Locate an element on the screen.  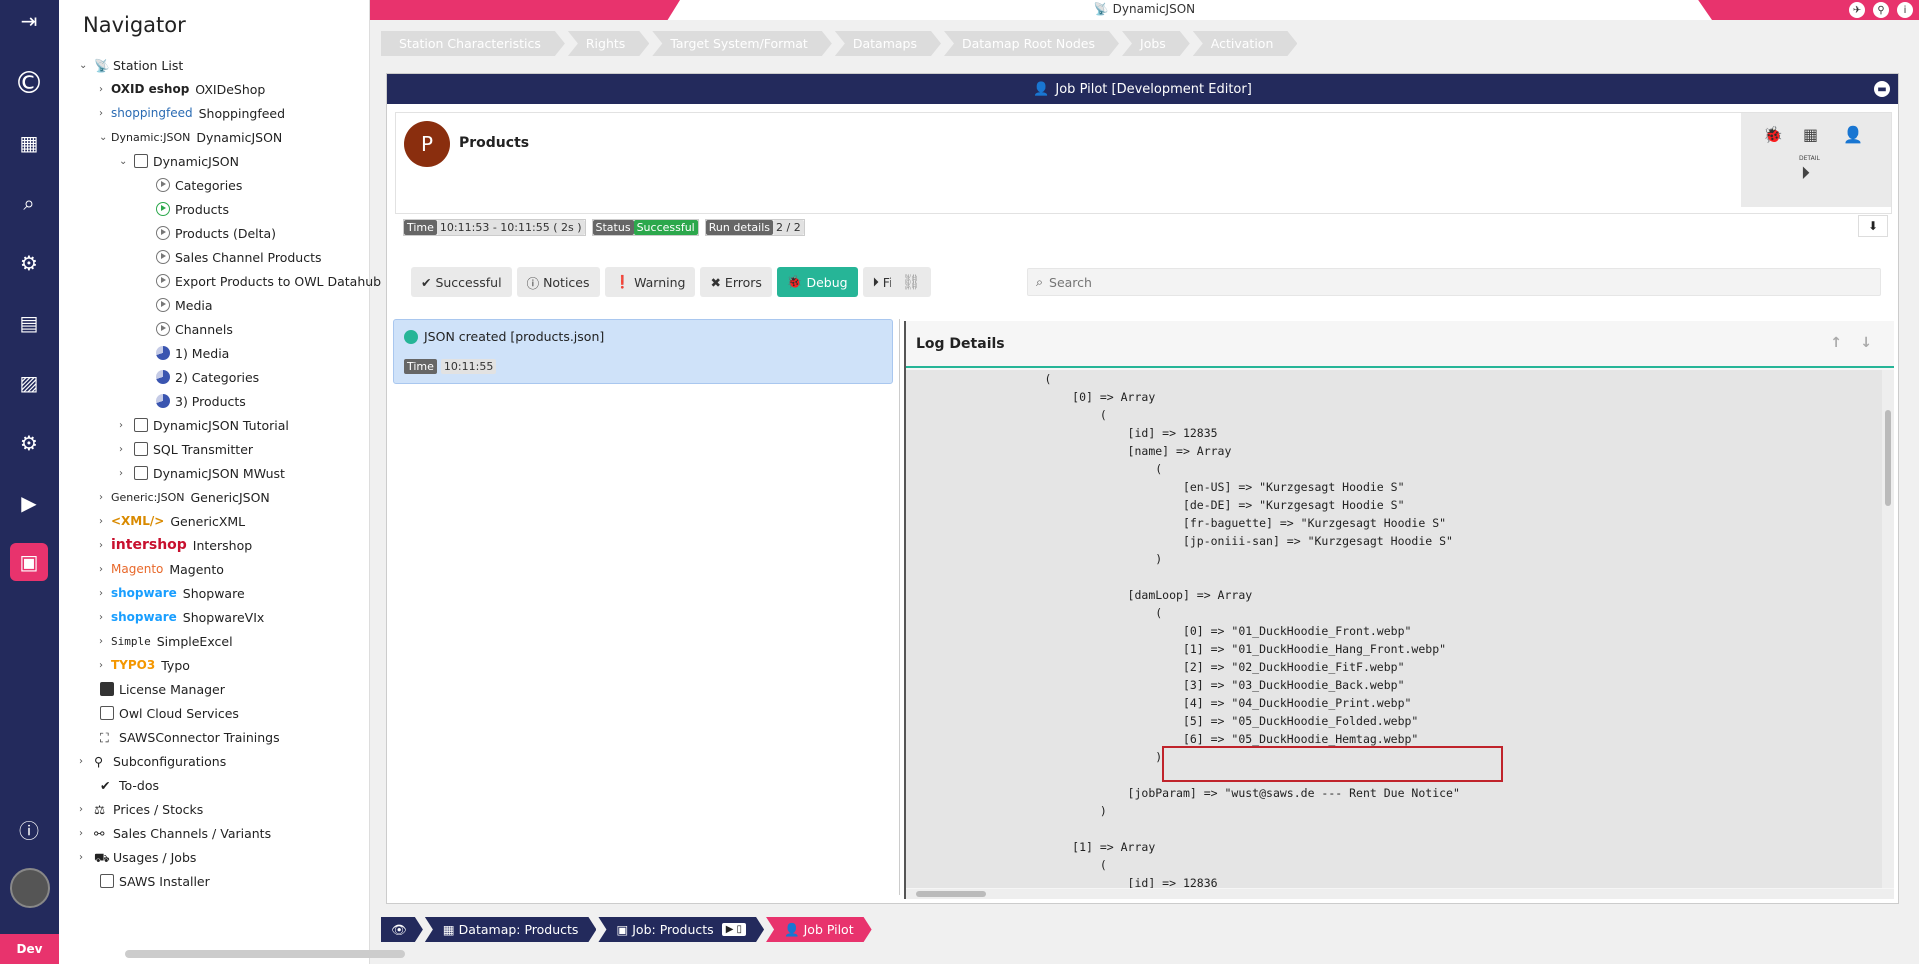
arrow-down-icon: ↓ is located at coordinates (1866, 343).